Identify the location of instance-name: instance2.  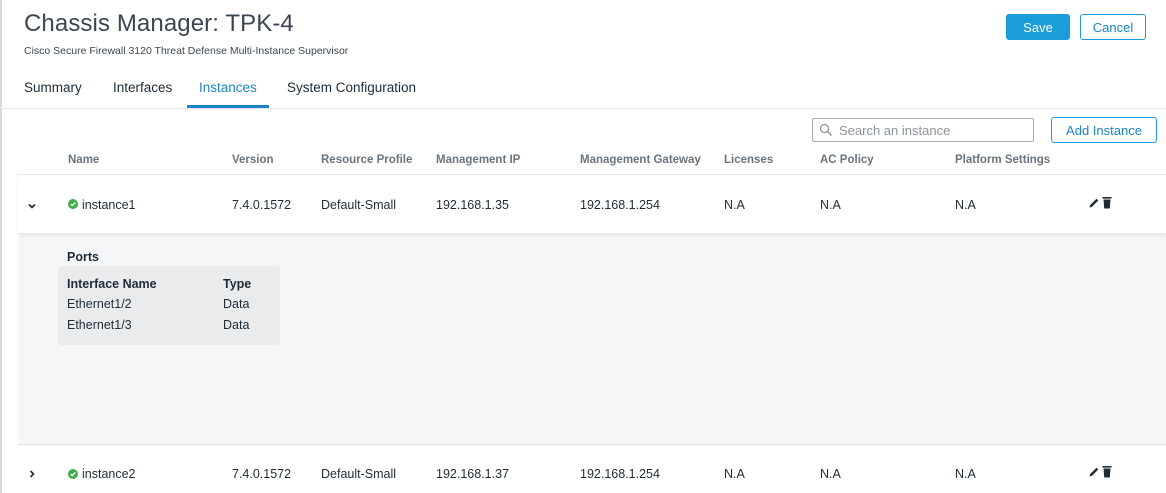
(109, 474).